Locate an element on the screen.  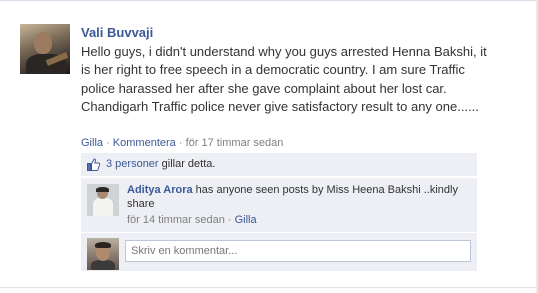
post-author-name: Vali Buvvaji is located at coordinates (117, 32).